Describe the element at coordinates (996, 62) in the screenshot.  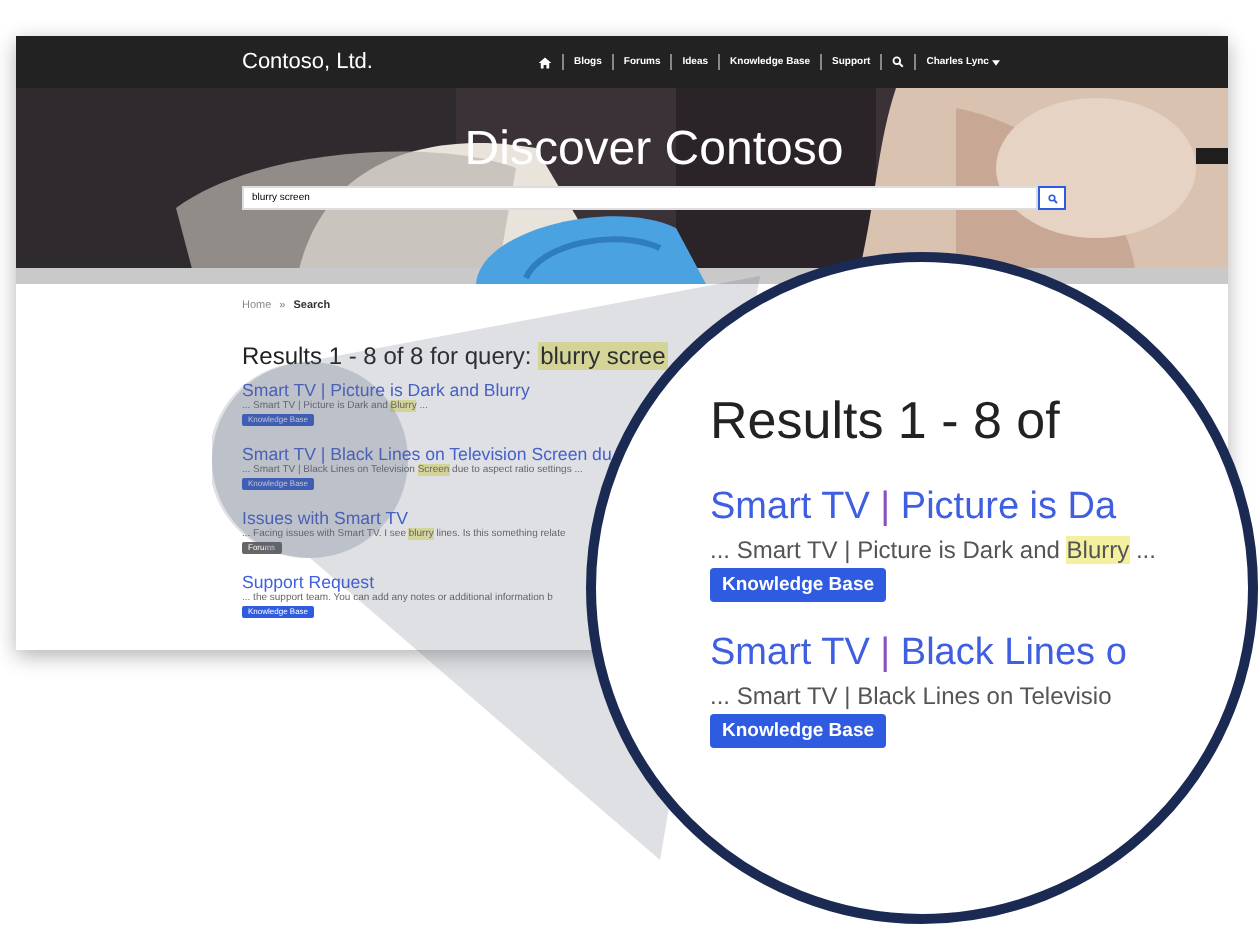
I see `caret-icon` at that location.